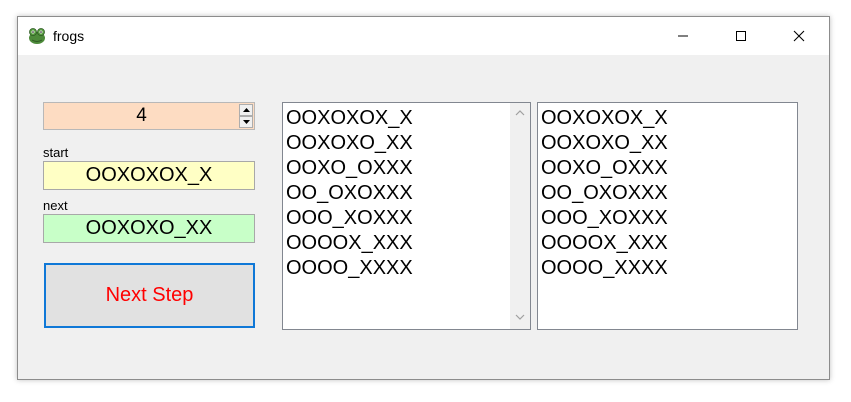  I want to click on scroll-up-icon, so click(520, 113).